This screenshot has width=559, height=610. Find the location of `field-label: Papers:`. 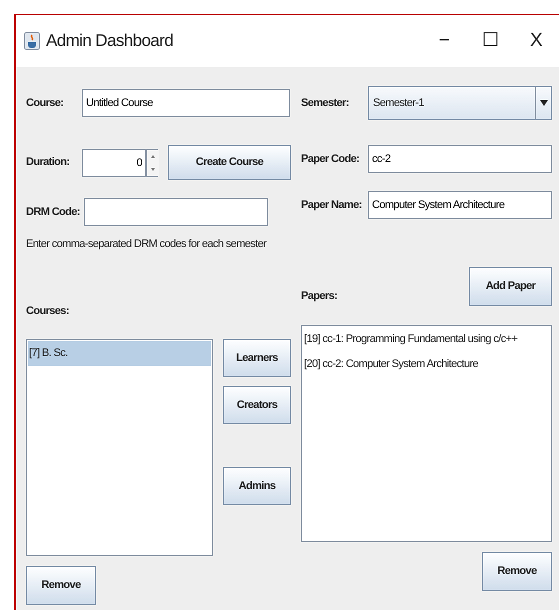

field-label: Papers: is located at coordinates (319, 296).